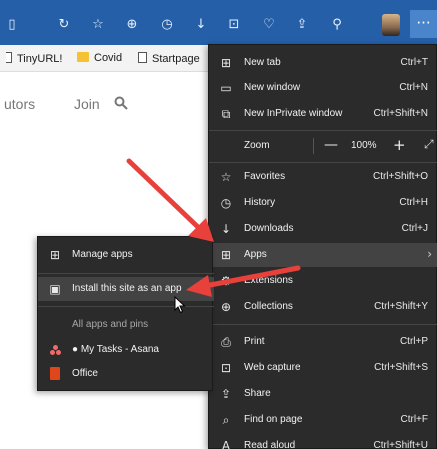  I want to click on favorite-covid: Covid, so click(99, 58).